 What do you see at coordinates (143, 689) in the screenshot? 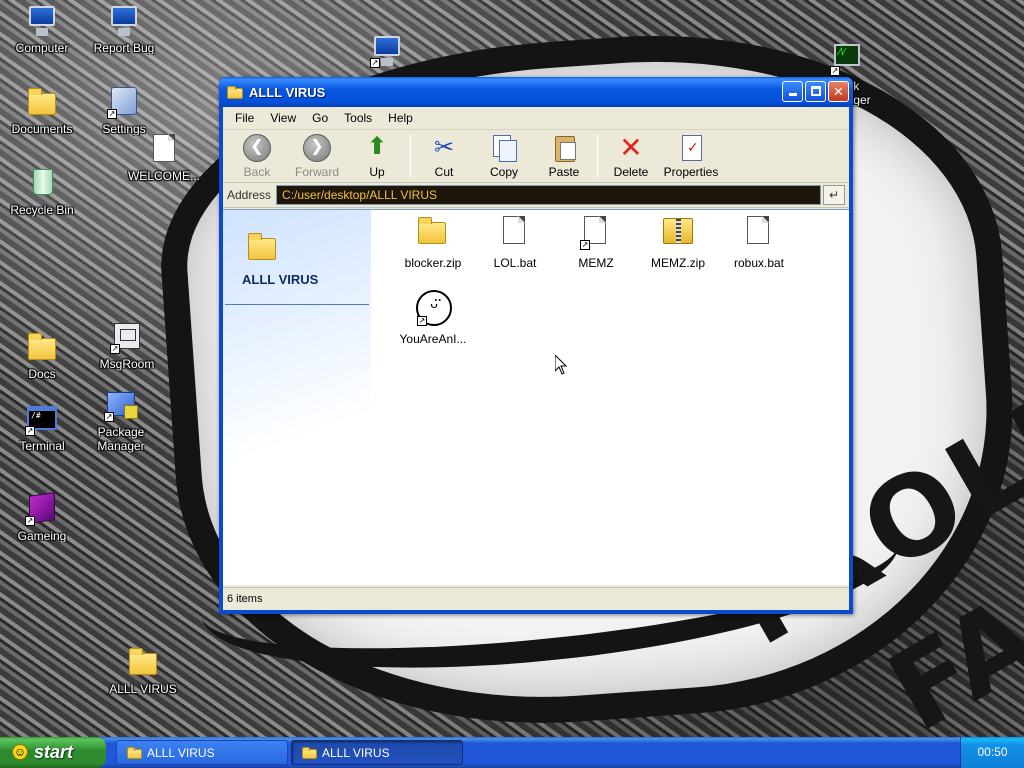
I see `desktop-icon-label: ALLL VIRUS` at bounding box center [143, 689].